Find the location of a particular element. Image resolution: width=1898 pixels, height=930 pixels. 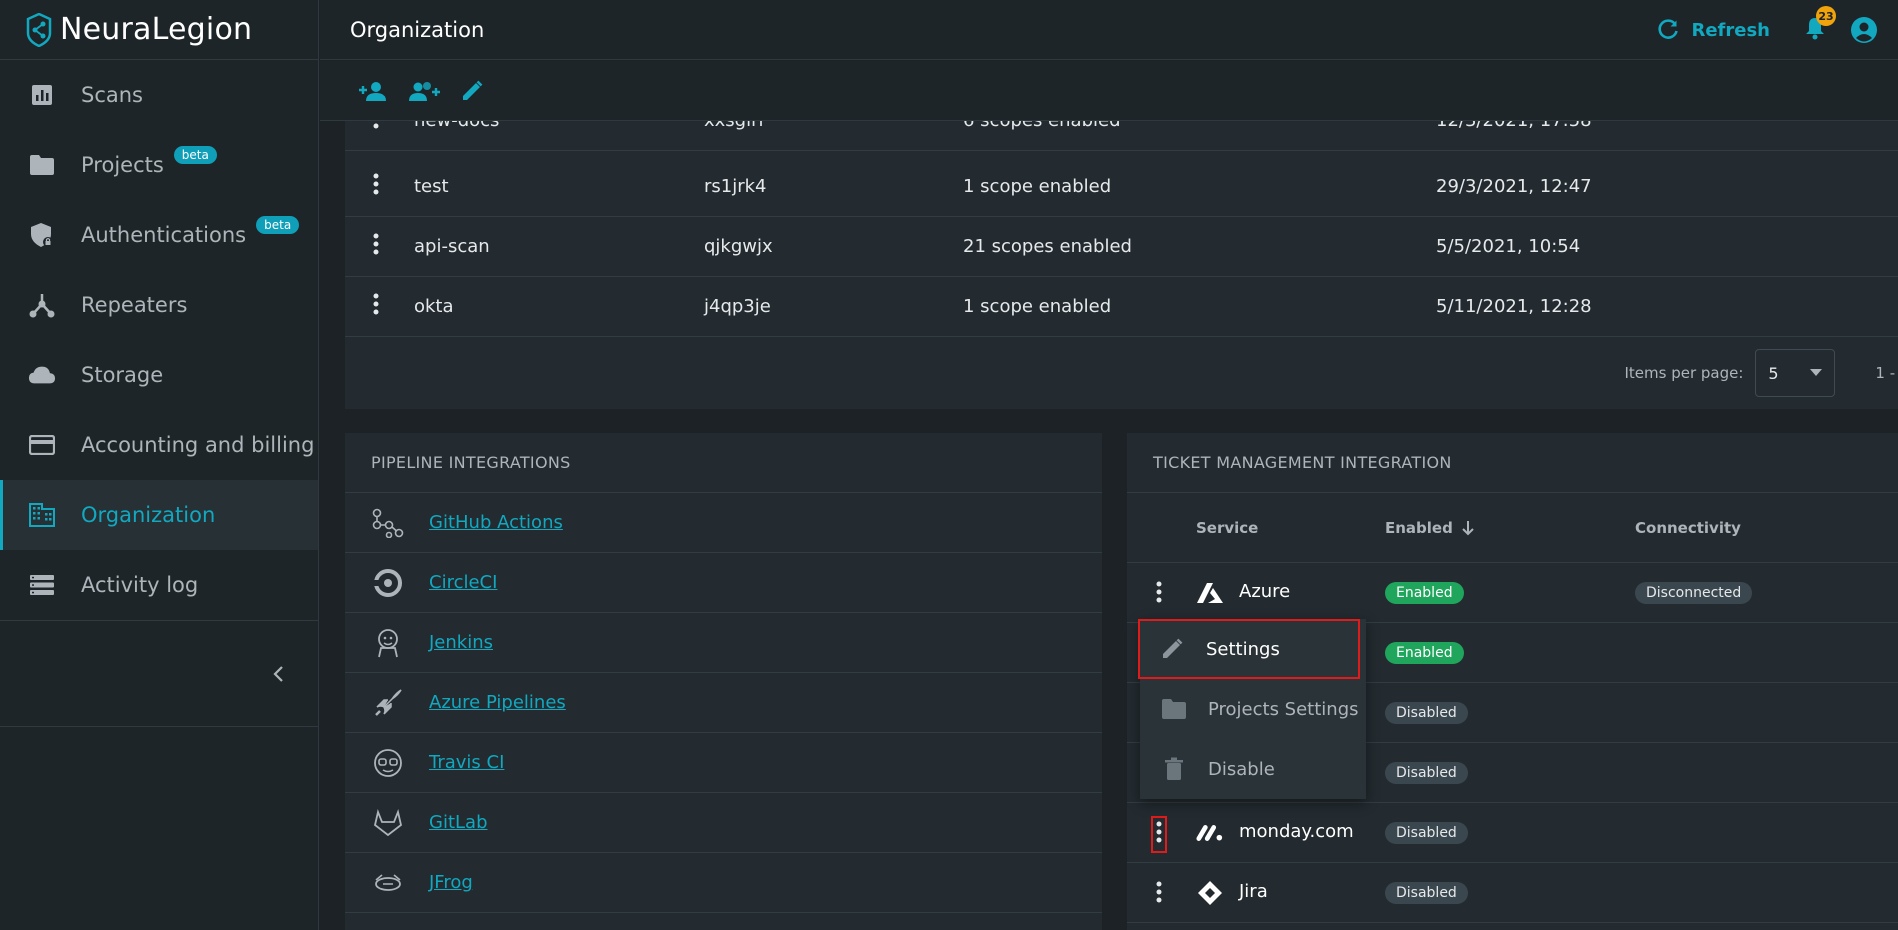

key-created: 29/3/2021, 12:47 is located at coordinates (1514, 186).